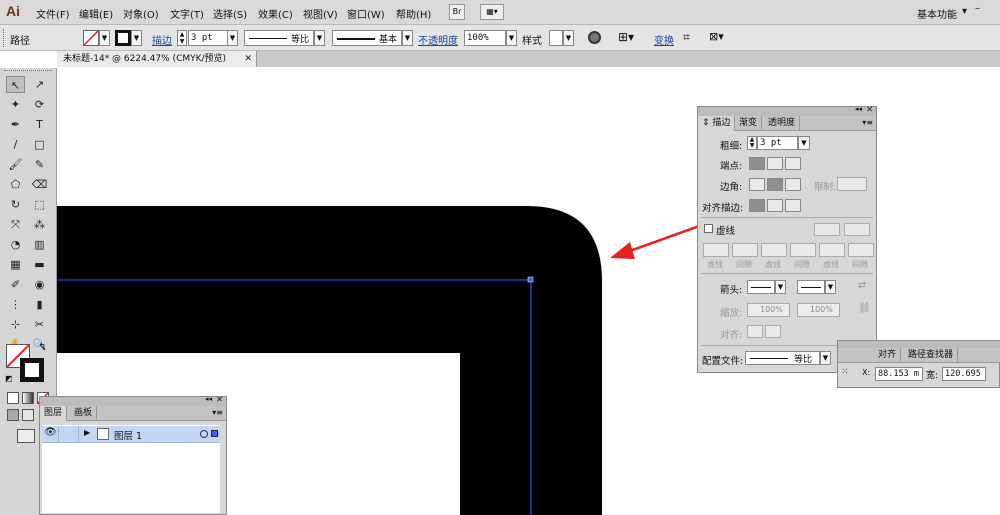 The width and height of the screenshot is (1000, 515). What do you see at coordinates (775, 205) in the screenshot?
I see `align-inside-button` at bounding box center [775, 205].